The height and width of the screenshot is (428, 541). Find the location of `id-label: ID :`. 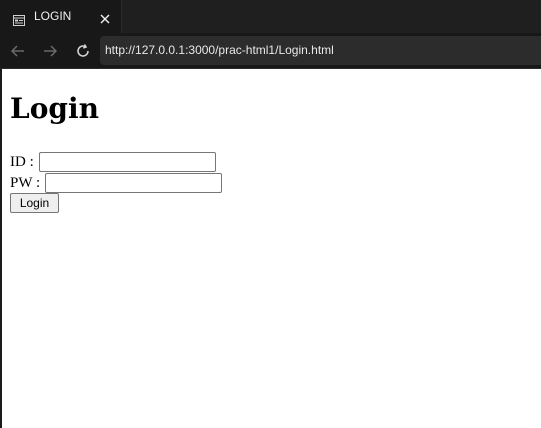

id-label: ID : is located at coordinates (22, 162).